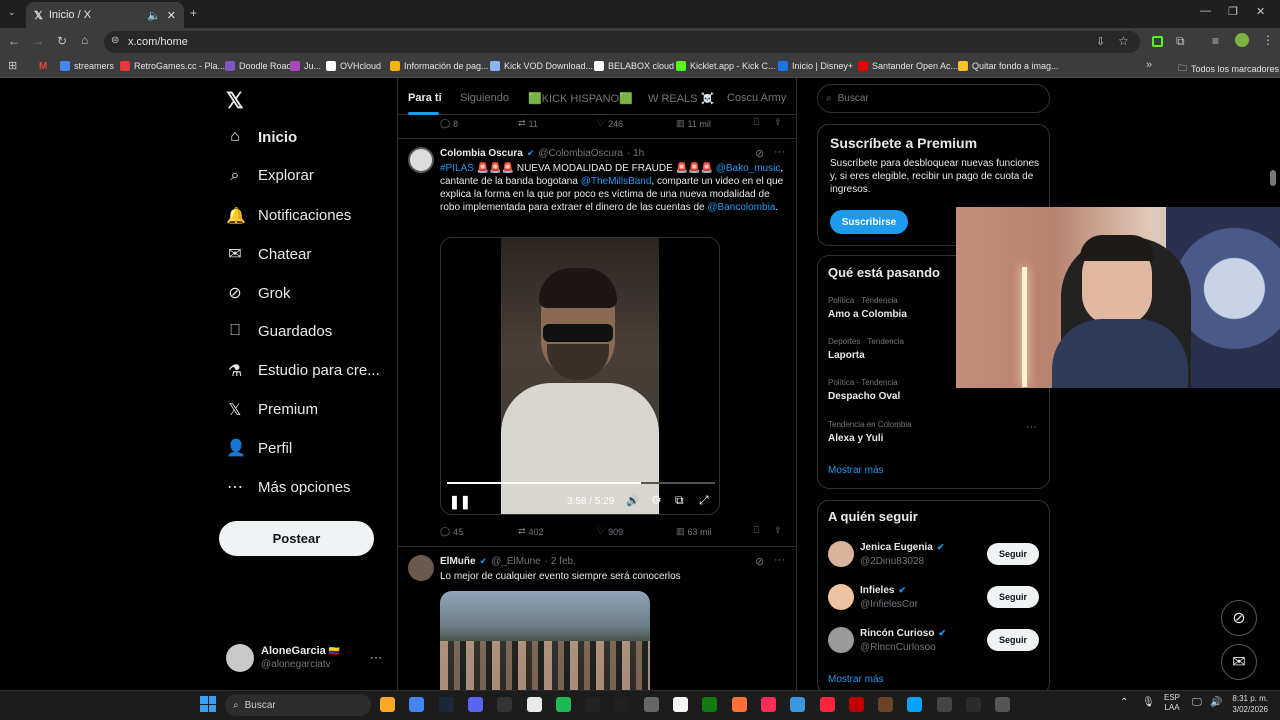  I want to click on messages-float-icon: ✉, so click(1239, 662).